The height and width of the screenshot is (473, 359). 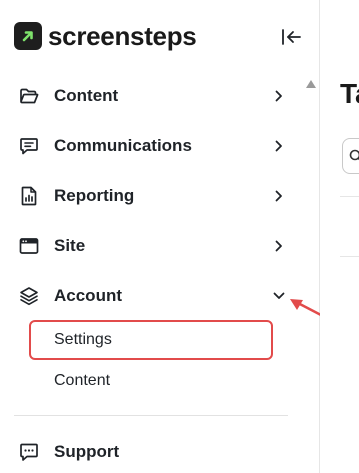 I want to click on triangle-up-icon, so click(x=311, y=84).